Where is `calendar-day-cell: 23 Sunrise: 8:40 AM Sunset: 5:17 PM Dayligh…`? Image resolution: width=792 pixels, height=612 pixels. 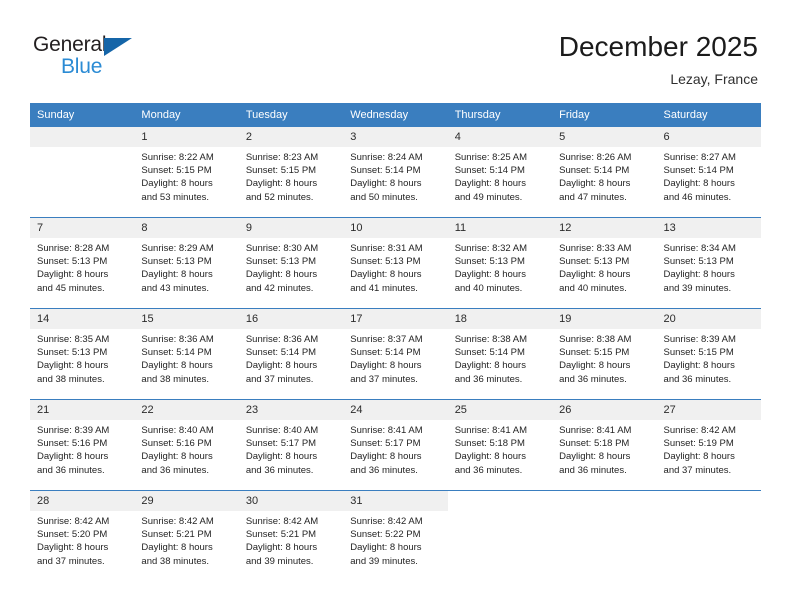
calendar-day-cell: 23 Sunrise: 8:40 AM Sunset: 5:17 PM Dayligh… is located at coordinates (291, 445).